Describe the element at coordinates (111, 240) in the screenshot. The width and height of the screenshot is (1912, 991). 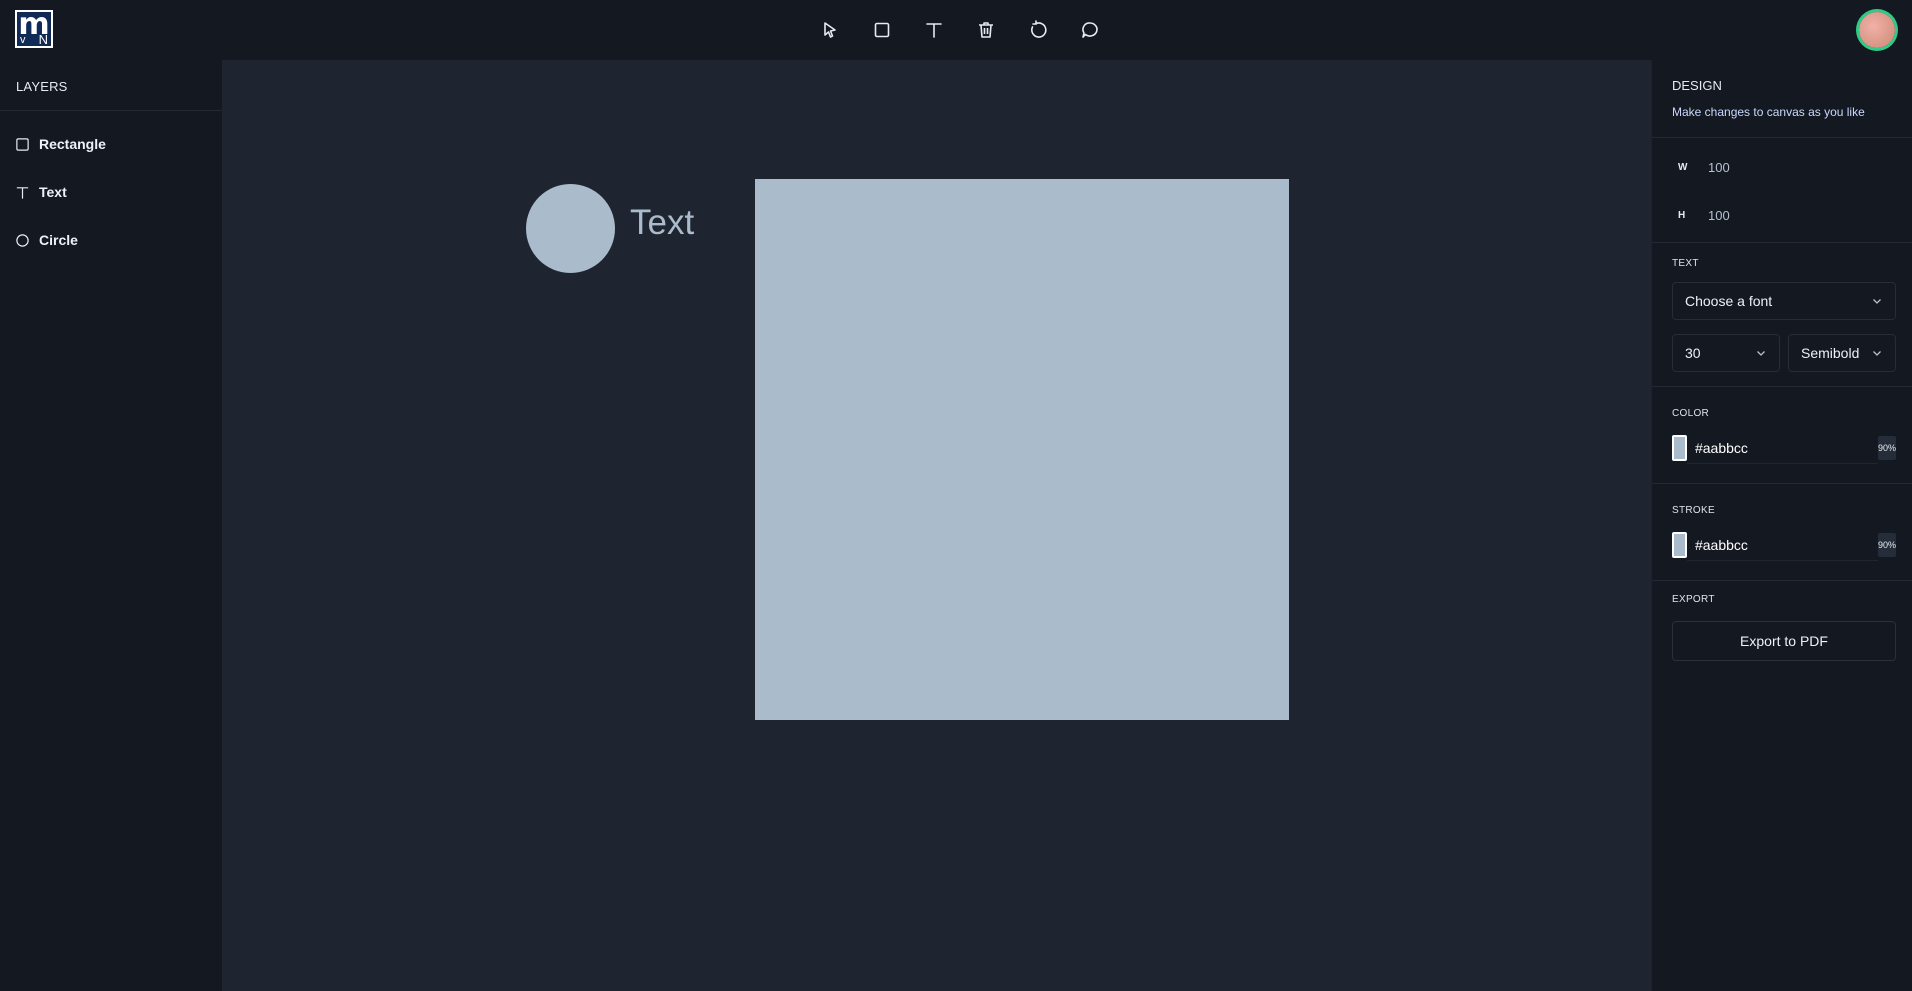
I see `layer-item-circle: Circle` at that location.